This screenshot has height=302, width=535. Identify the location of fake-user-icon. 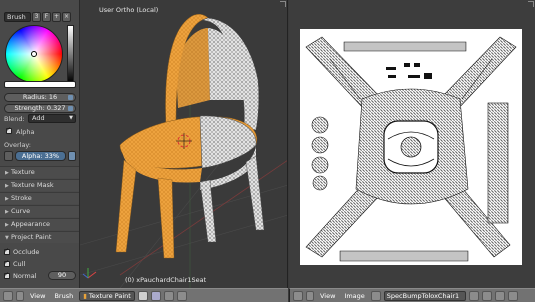
(473, 295).